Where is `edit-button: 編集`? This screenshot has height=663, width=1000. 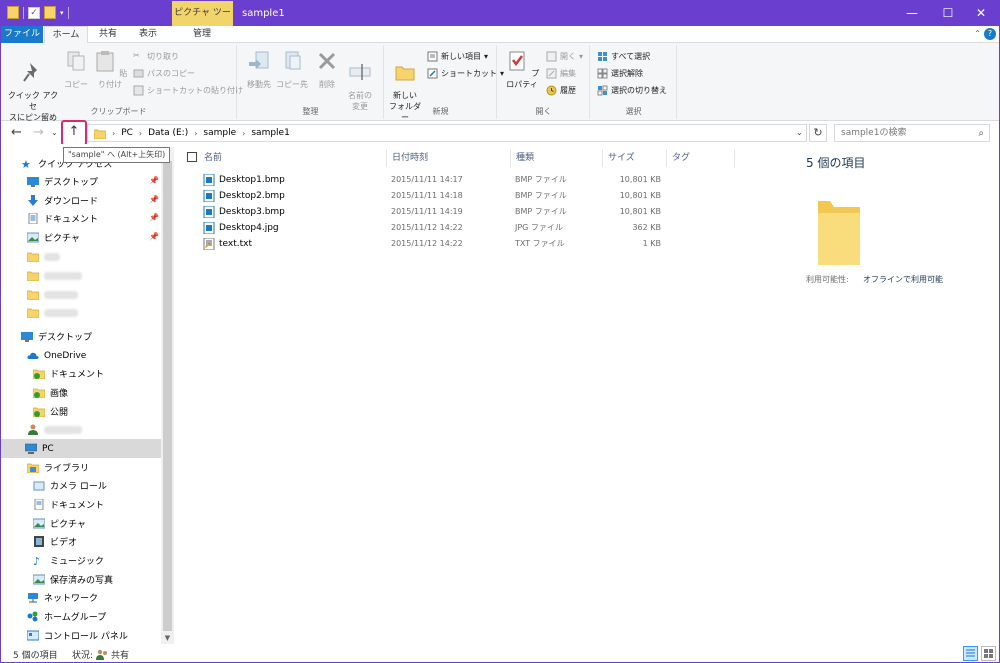 edit-button: 編集 is located at coordinates (561, 73).